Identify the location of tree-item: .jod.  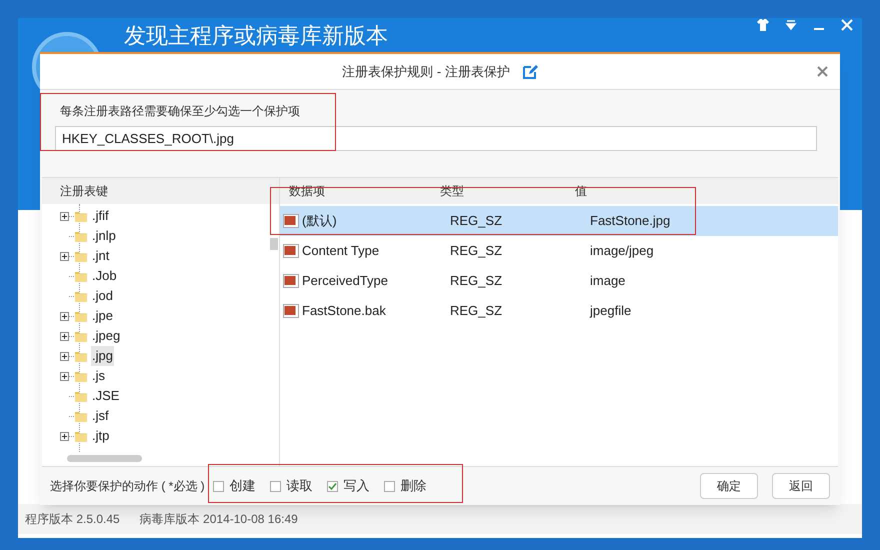
(102, 296).